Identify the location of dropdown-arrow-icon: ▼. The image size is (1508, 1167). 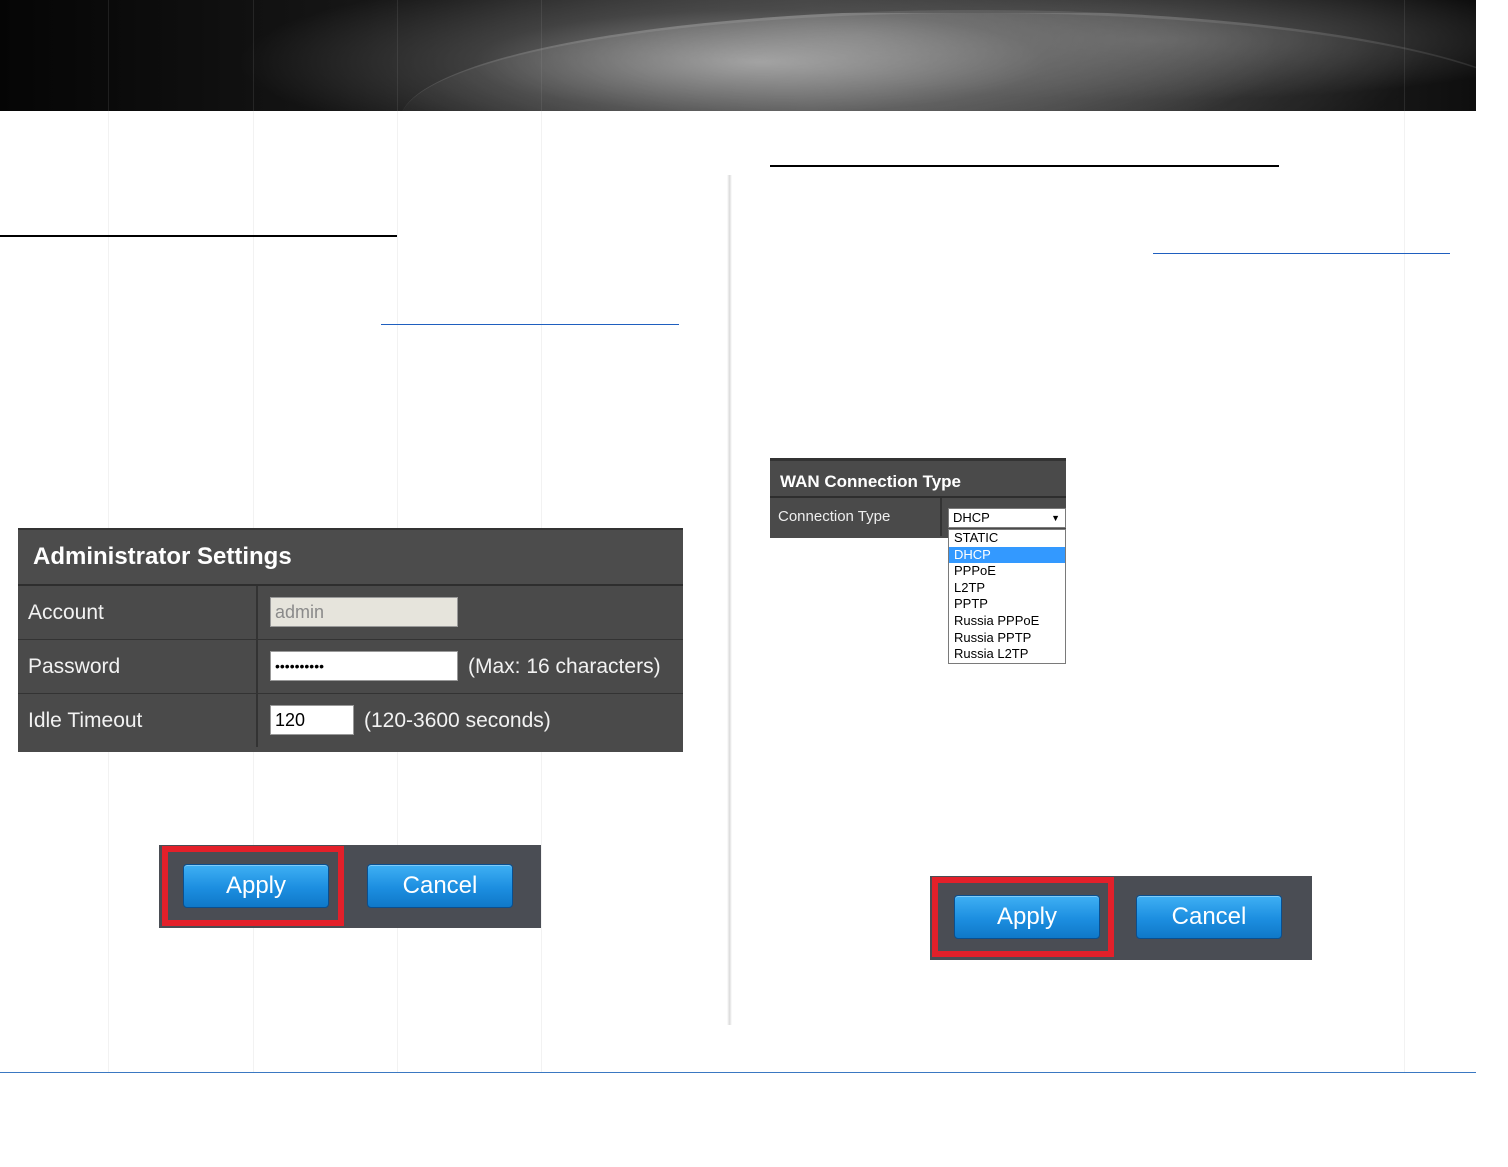
(1055, 518).